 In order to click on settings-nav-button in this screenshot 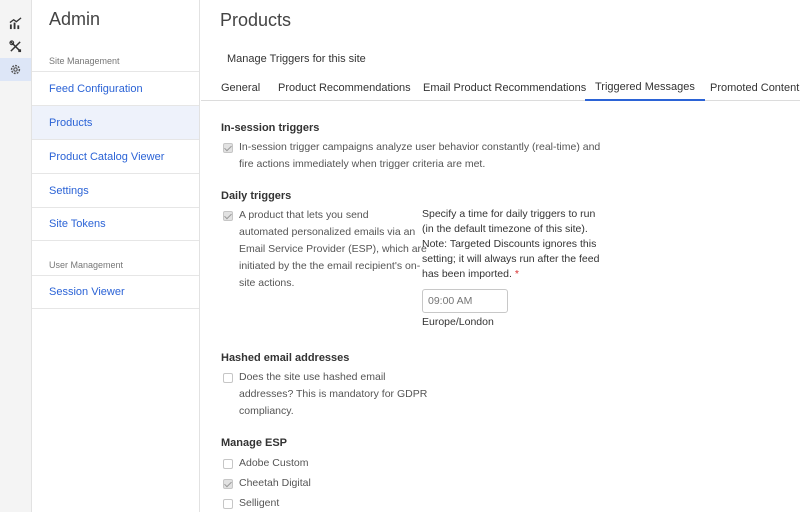, I will do `click(15, 69)`.